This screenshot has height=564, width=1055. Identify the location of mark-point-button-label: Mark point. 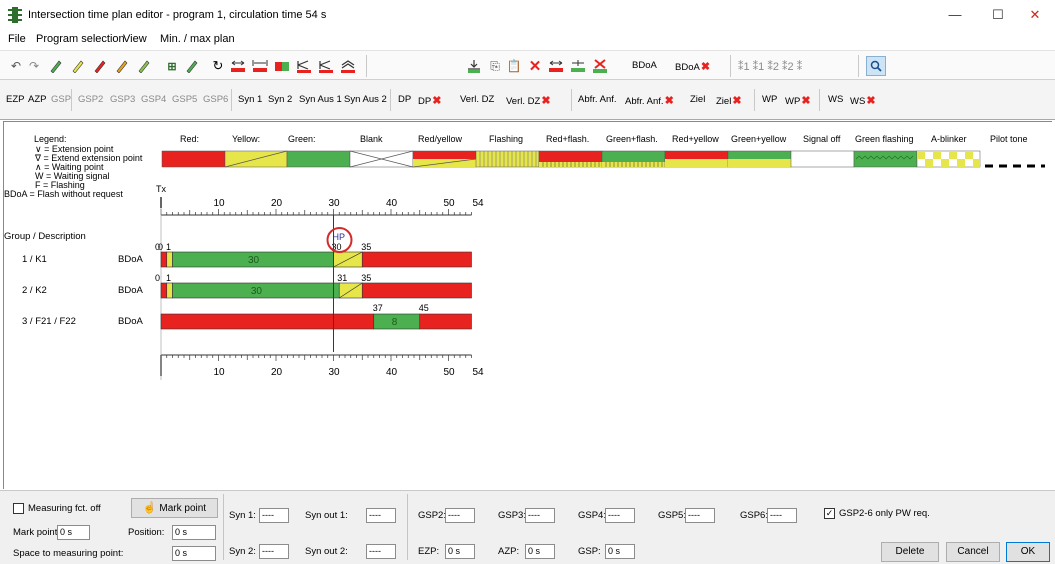
(183, 508).